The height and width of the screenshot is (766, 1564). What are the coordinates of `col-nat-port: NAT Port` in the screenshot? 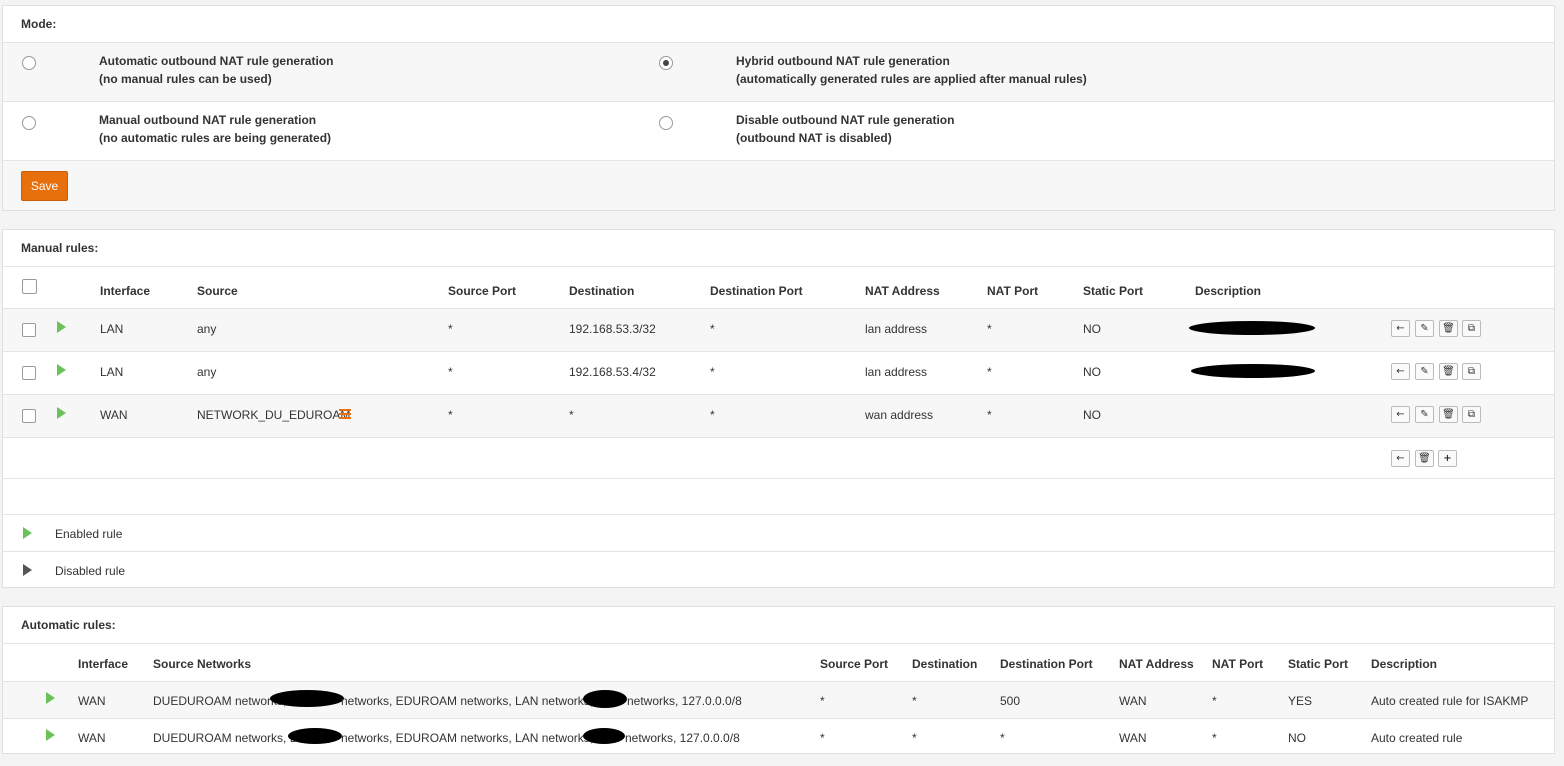 It's located at (1238, 664).